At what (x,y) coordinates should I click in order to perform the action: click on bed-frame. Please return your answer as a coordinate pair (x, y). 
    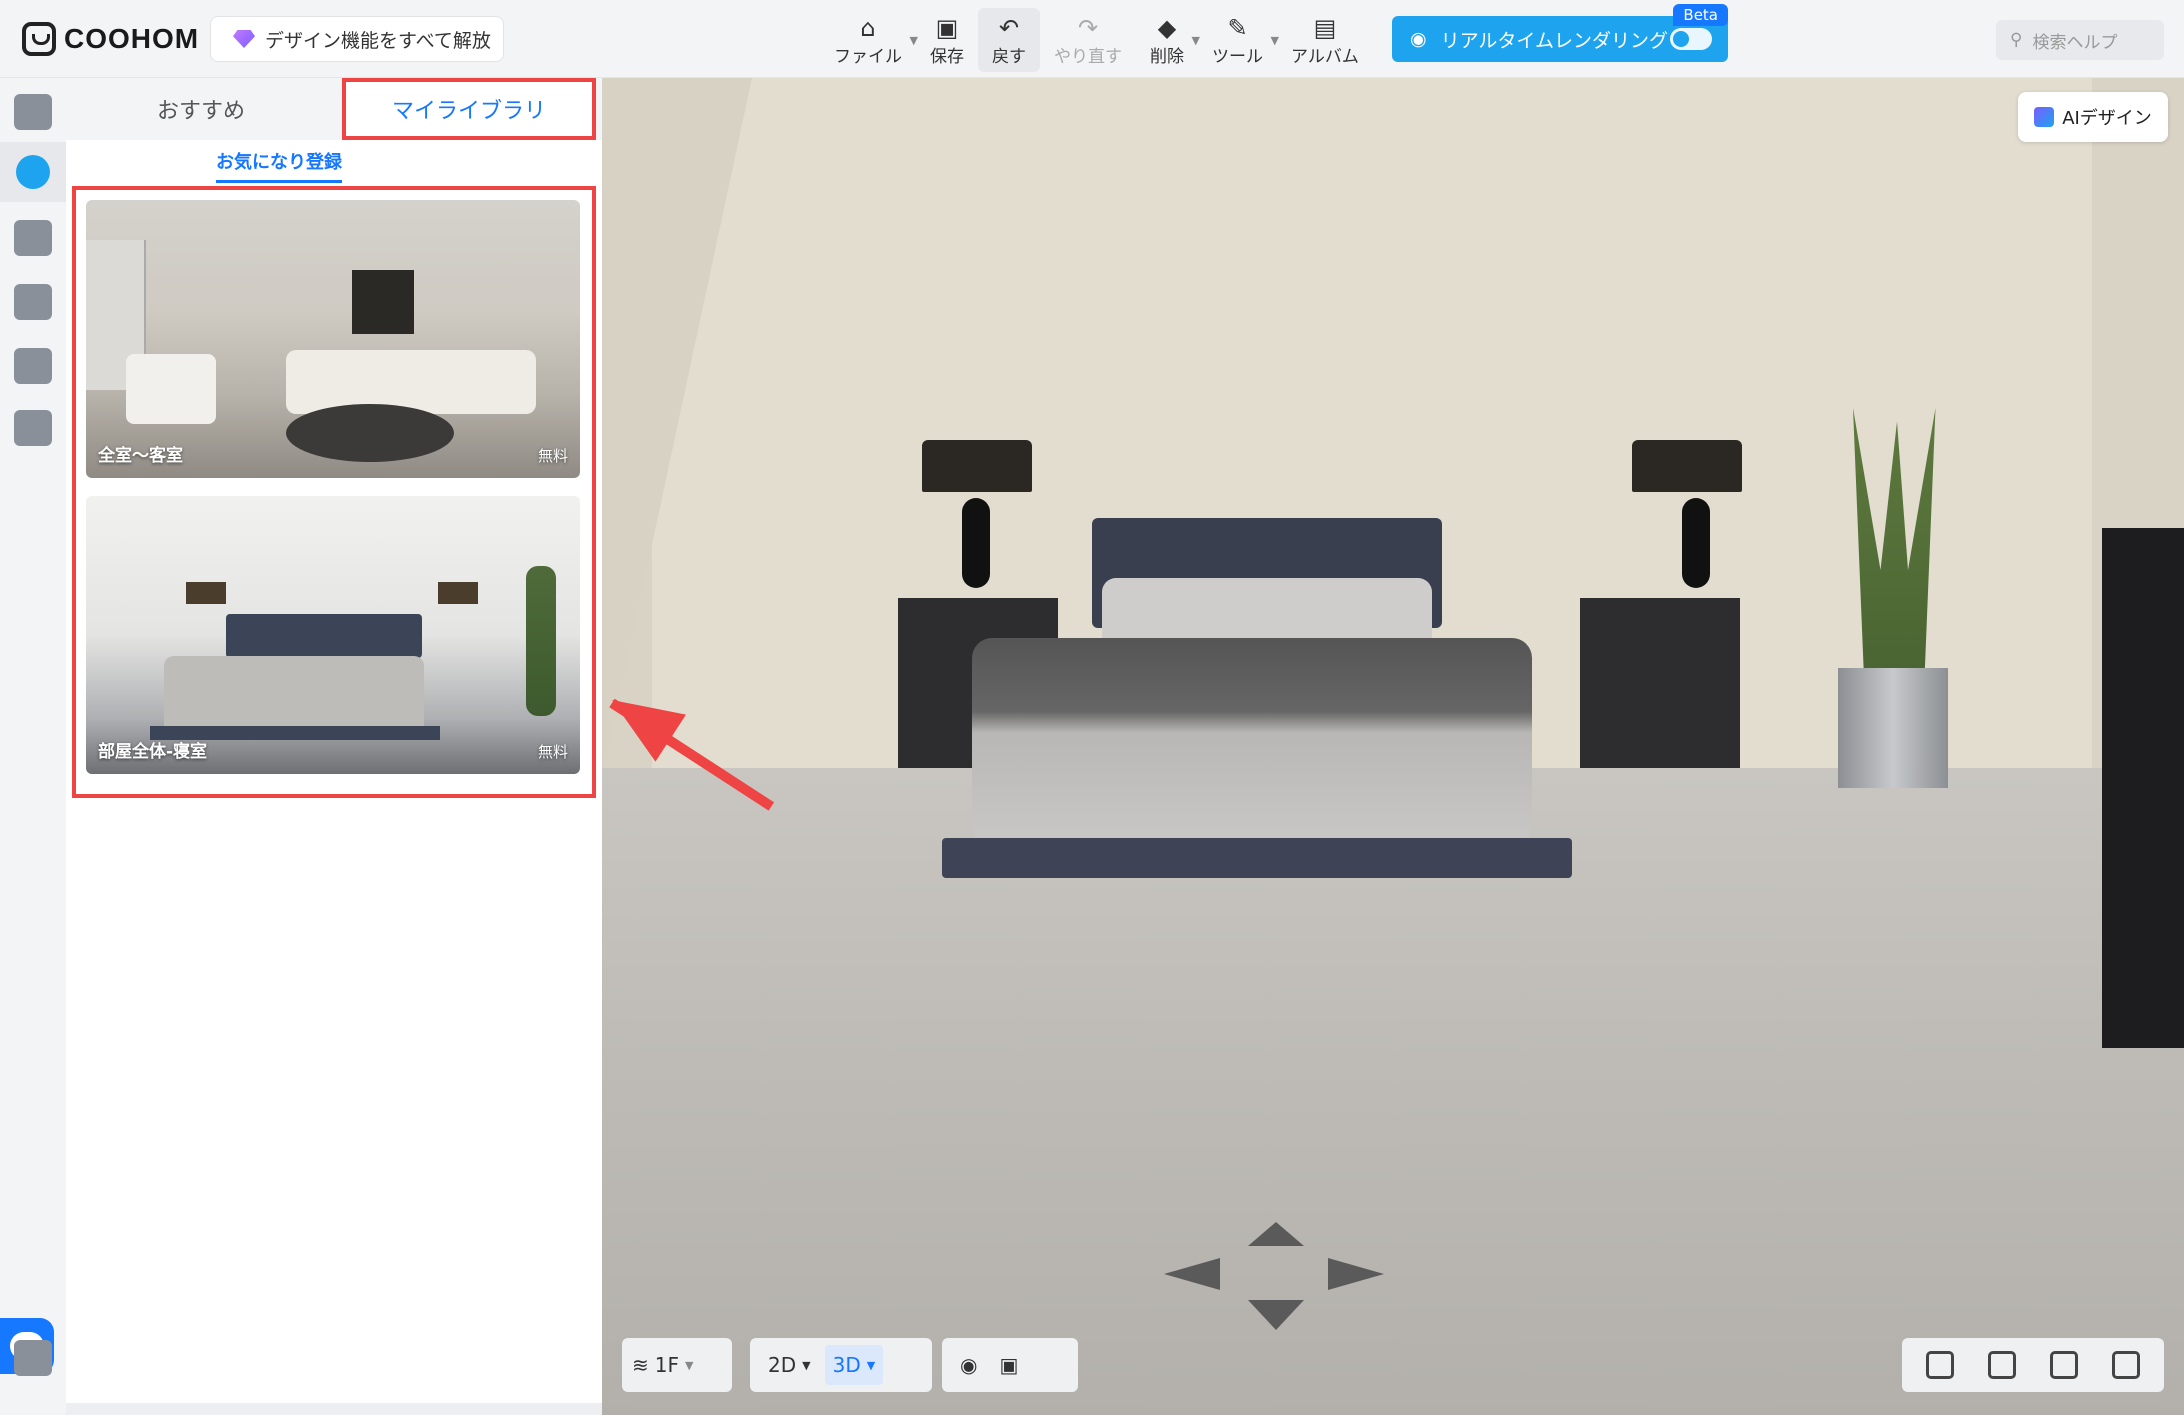
    Looking at the image, I should click on (1257, 858).